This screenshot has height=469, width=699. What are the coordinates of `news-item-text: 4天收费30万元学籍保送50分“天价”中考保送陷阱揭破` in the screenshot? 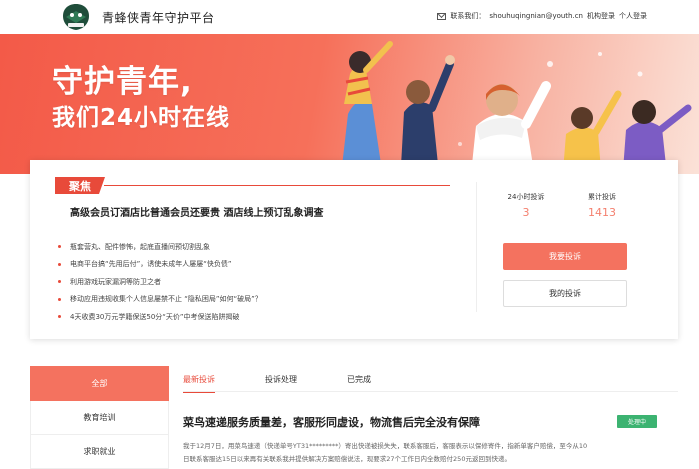 It's located at (155, 317).